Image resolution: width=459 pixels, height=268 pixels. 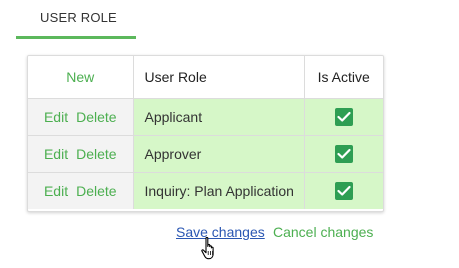 What do you see at coordinates (343, 77) in the screenshot?
I see `column-header-is-active: Is Active` at bounding box center [343, 77].